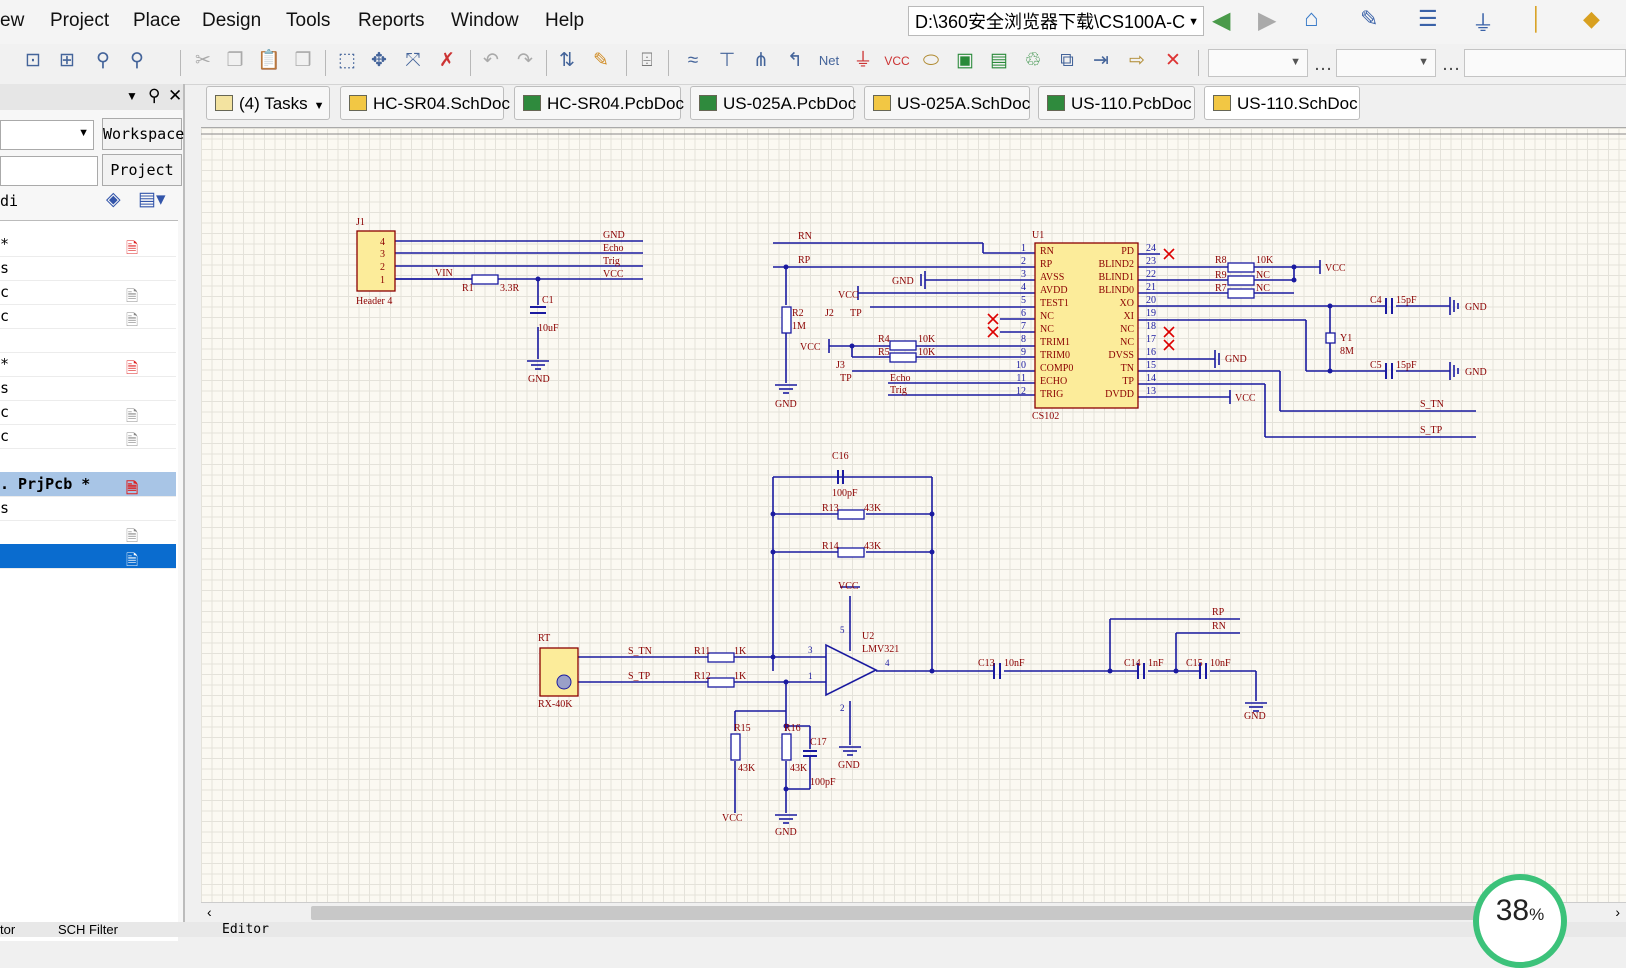 The height and width of the screenshot is (968, 1626). I want to click on paste-icon: 📋, so click(269, 61).